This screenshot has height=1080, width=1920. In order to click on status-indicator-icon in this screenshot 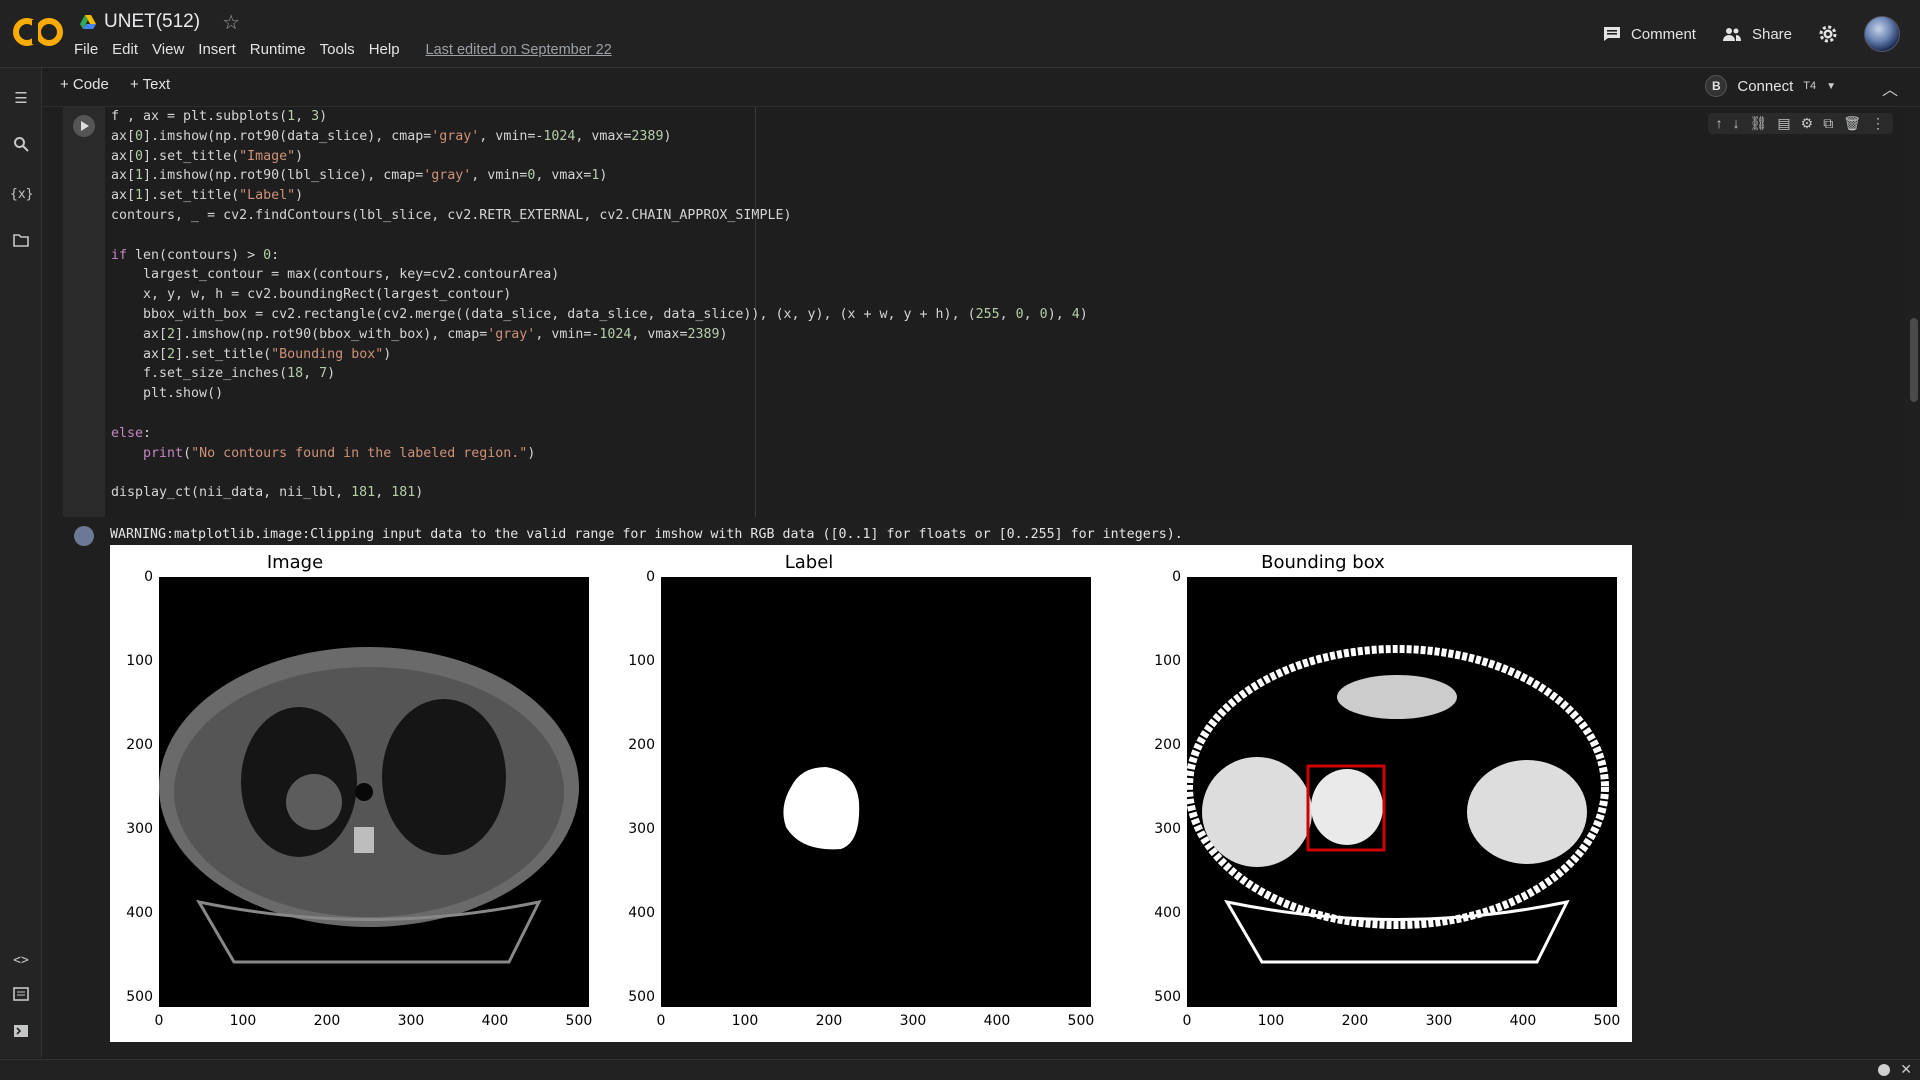, I will do `click(1884, 1070)`.